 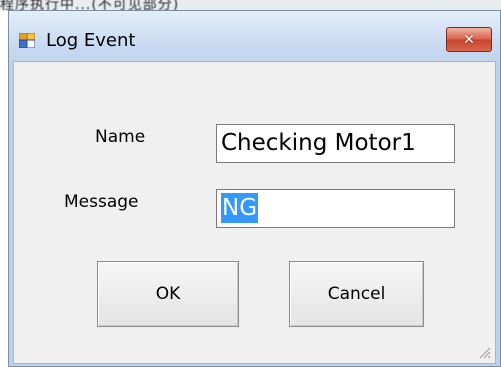 I want to click on message-field: NG, so click(x=335, y=208).